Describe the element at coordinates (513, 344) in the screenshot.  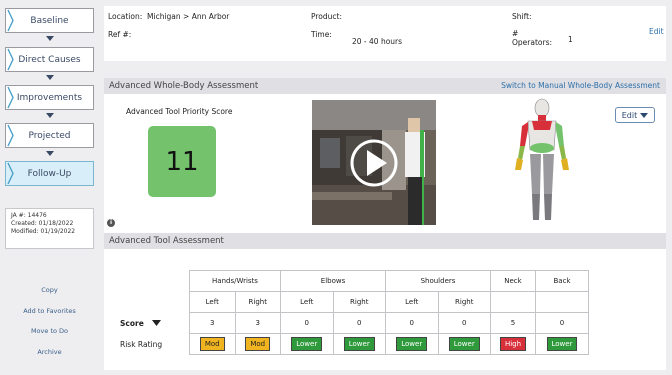
I see `risk-badge: High` at that location.